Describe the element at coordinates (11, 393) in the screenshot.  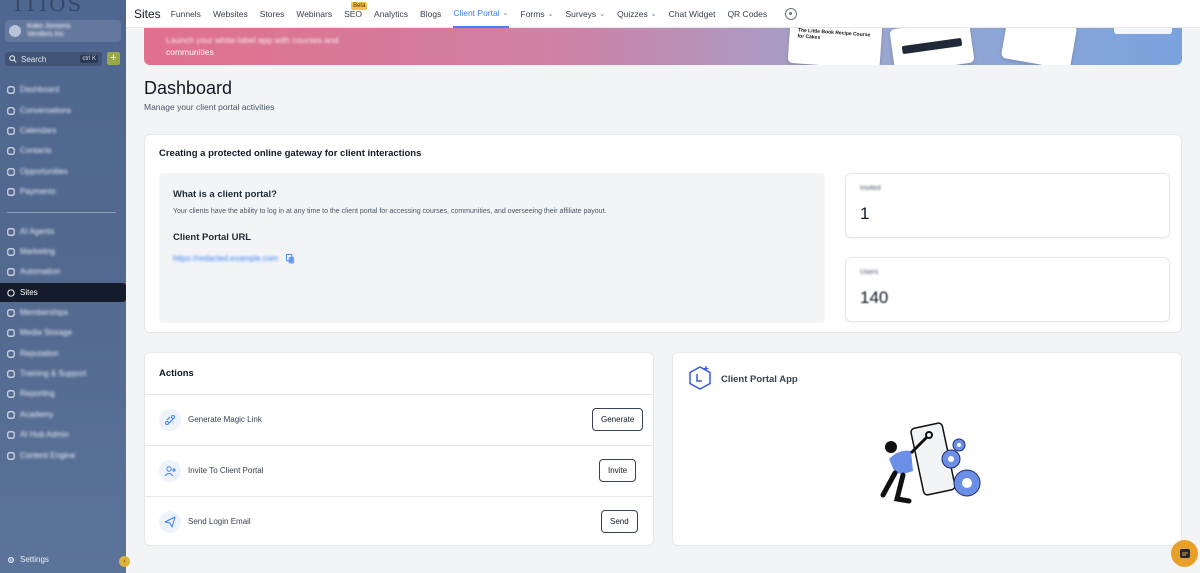
I see `chart-icon` at that location.